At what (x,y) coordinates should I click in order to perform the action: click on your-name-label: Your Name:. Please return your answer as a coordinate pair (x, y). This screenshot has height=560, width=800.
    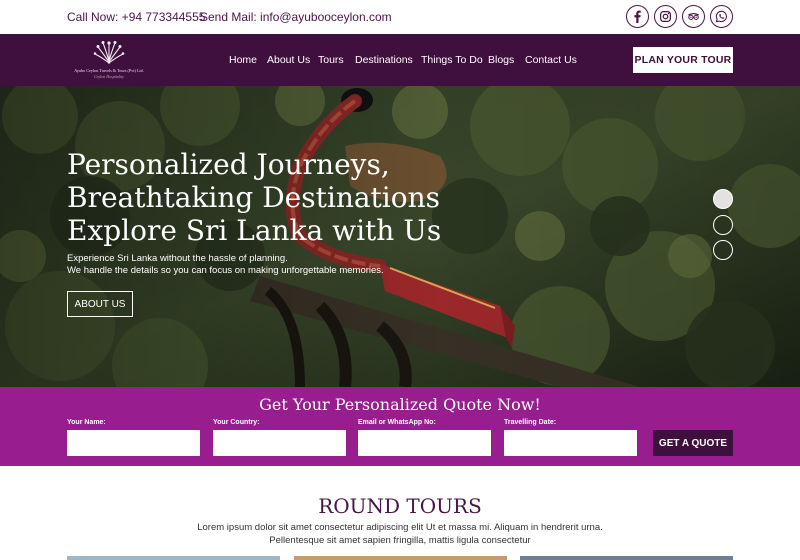
    Looking at the image, I should click on (86, 422).